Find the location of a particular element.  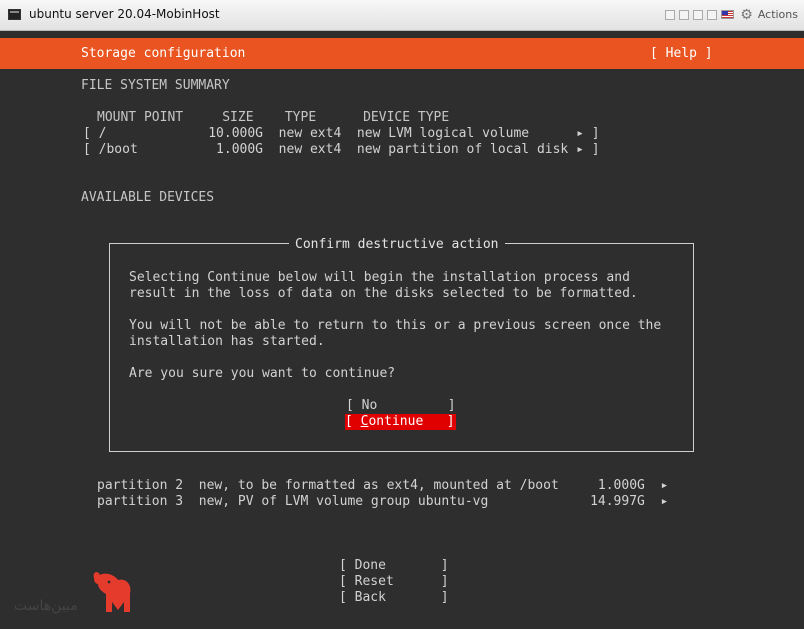

us-flag-icon is located at coordinates (728, 14).